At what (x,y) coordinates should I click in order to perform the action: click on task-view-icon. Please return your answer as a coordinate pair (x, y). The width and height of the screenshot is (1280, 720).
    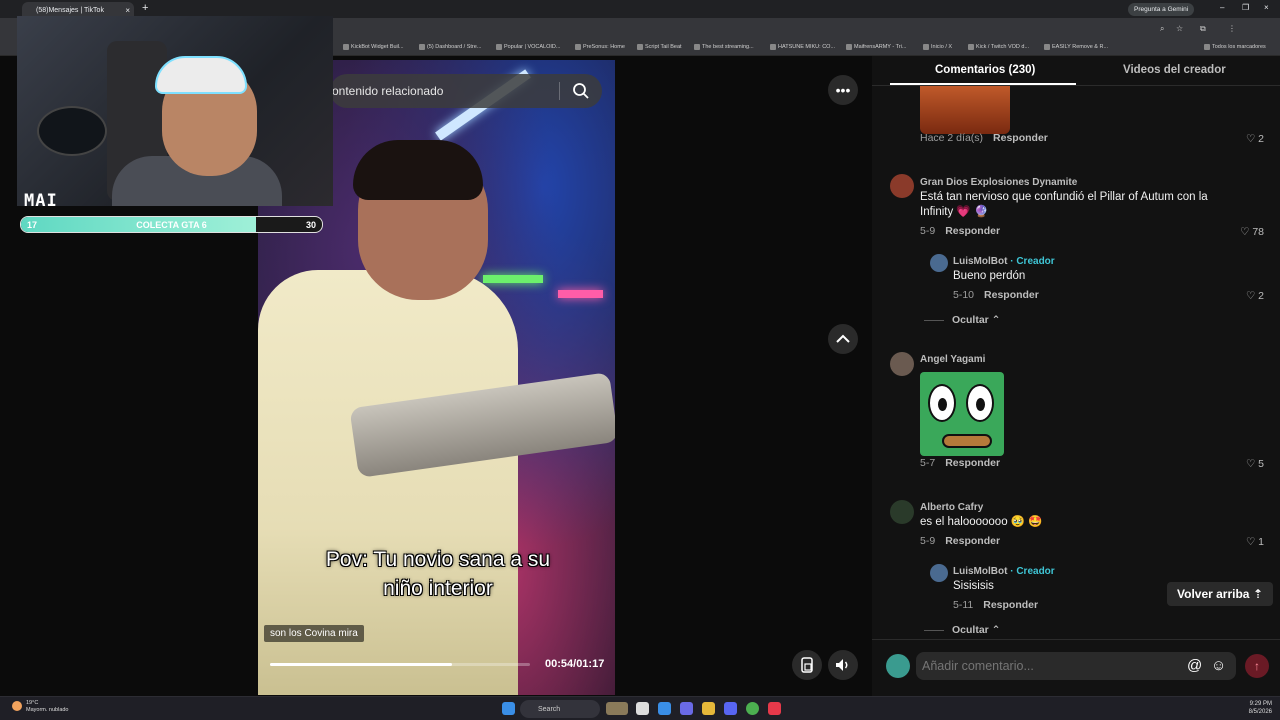
    Looking at the image, I should click on (642, 708).